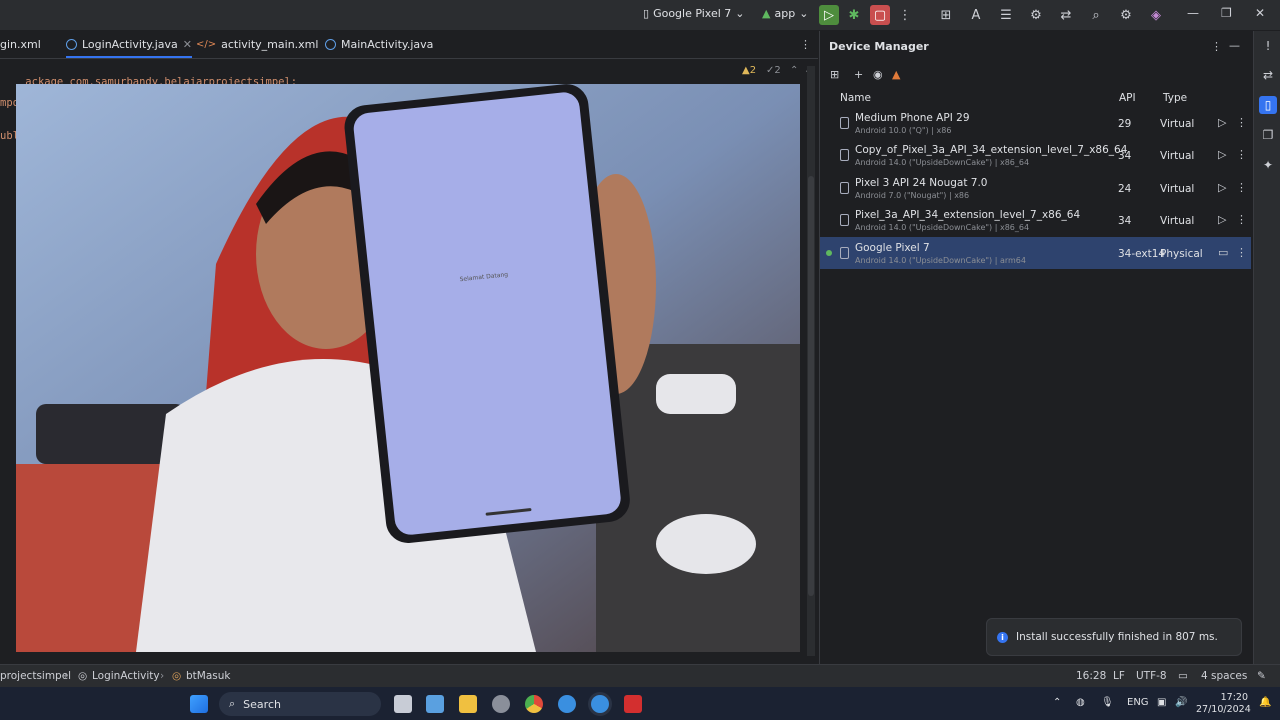  Describe the element at coordinates (1265, 702) in the screenshot. I see `notifications-icon: 🔔` at that location.